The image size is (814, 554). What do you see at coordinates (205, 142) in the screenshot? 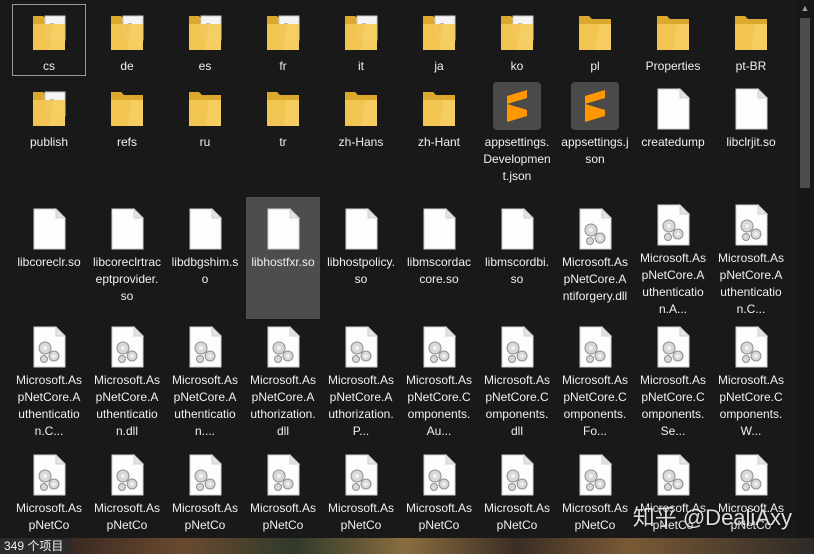
I see `file-item-label: ru` at bounding box center [205, 142].